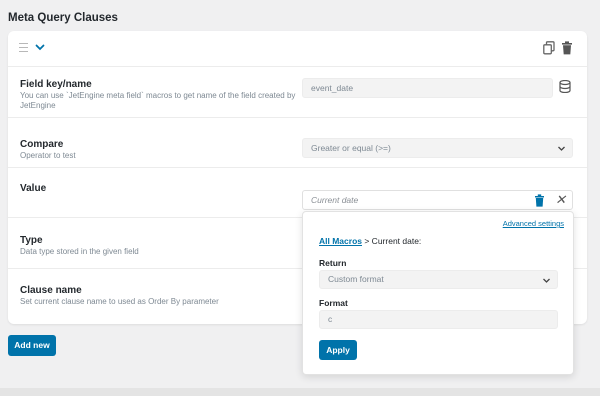  Describe the element at coordinates (33, 188) in the screenshot. I see `value-label: Value` at that location.